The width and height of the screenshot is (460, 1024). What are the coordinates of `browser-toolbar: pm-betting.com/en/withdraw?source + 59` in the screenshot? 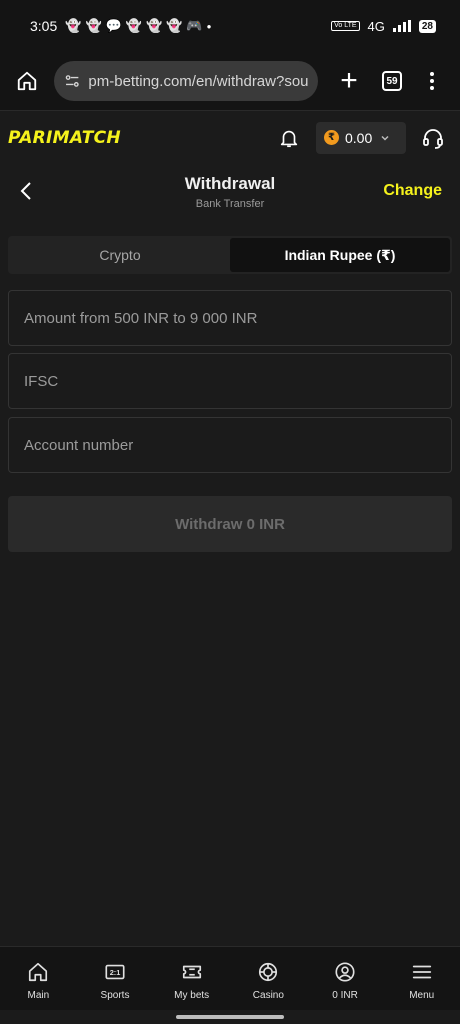 It's located at (230, 81).